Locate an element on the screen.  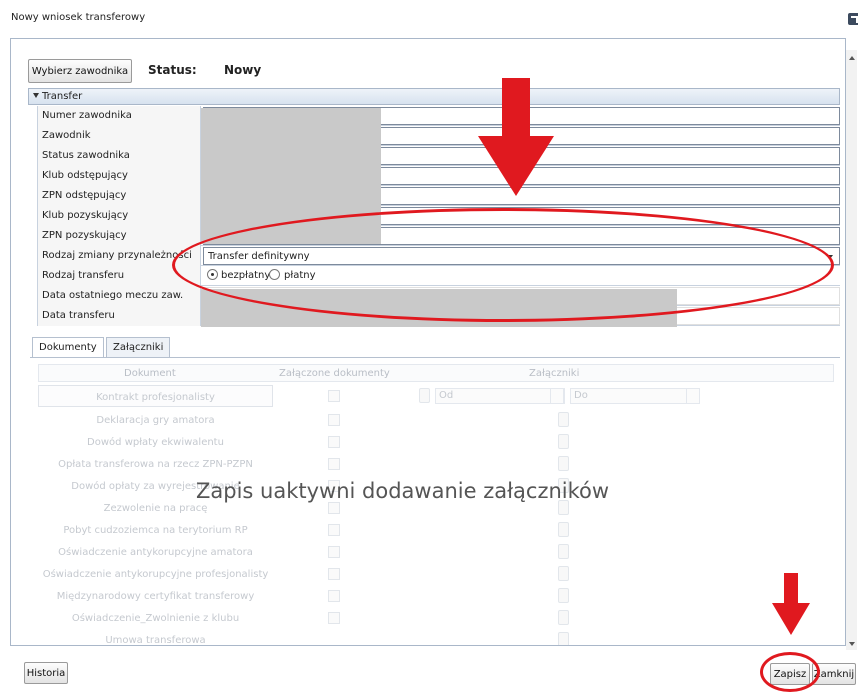
date-from-label: Od is located at coordinates (446, 395).